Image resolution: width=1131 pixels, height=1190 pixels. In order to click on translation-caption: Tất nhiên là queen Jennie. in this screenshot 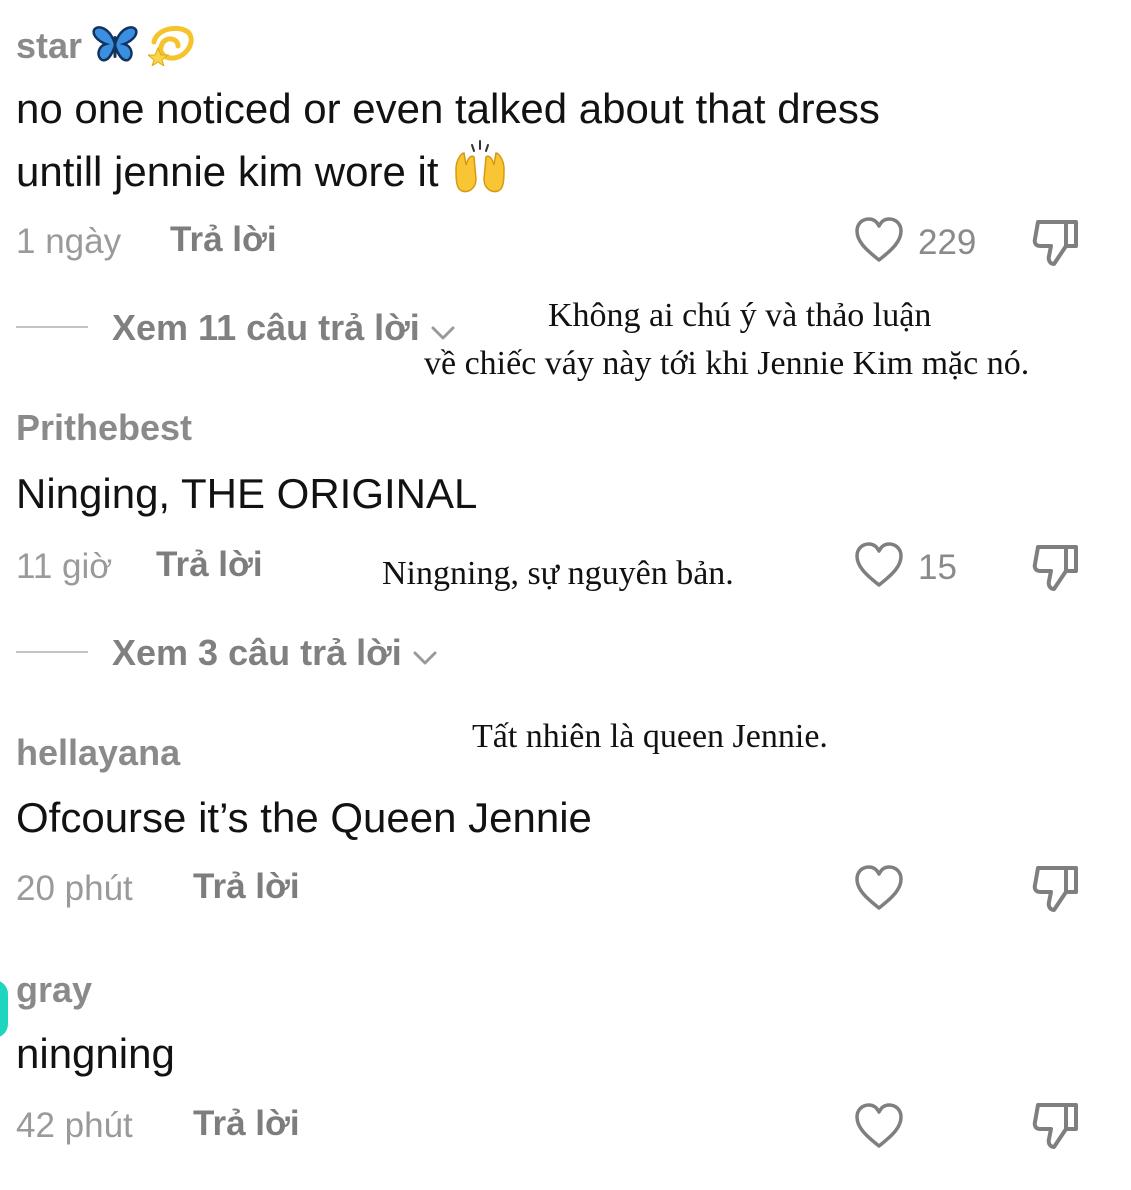, I will do `click(650, 736)`.